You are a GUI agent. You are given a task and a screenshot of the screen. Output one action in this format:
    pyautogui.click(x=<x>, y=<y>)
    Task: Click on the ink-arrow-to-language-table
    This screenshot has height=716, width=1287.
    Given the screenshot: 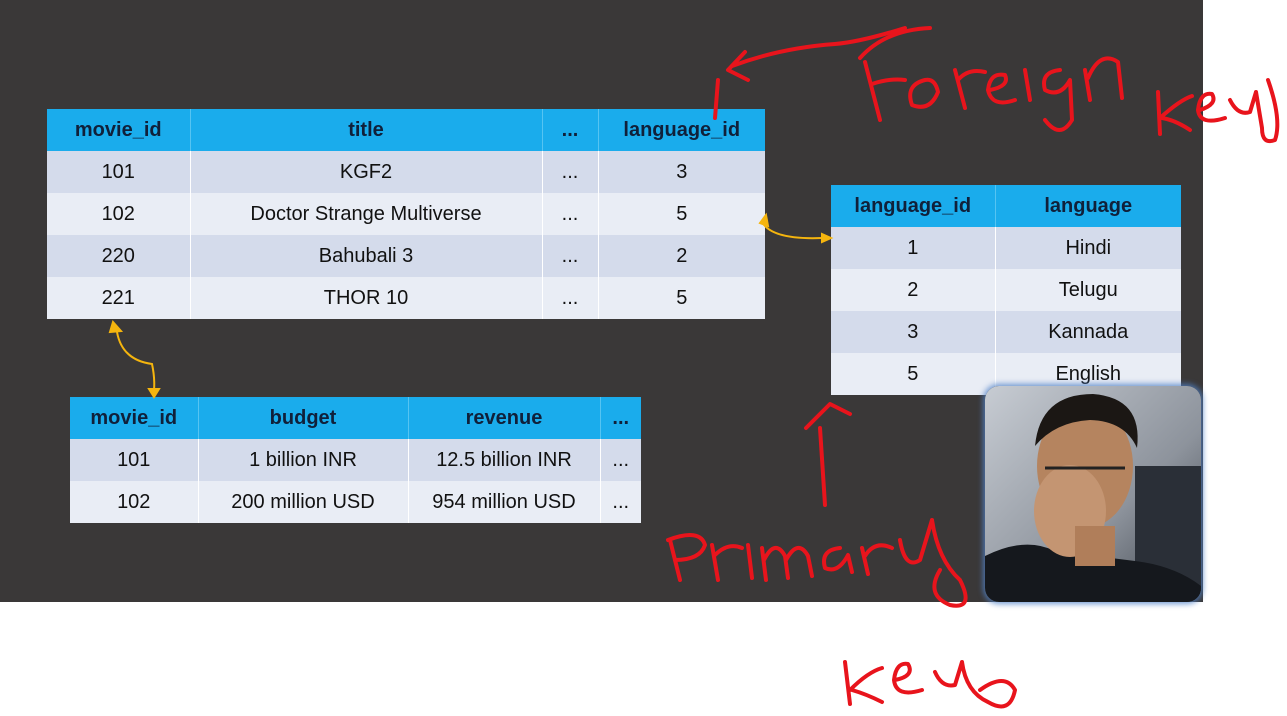 What is the action you would take?
    pyautogui.click(x=822, y=466)
    